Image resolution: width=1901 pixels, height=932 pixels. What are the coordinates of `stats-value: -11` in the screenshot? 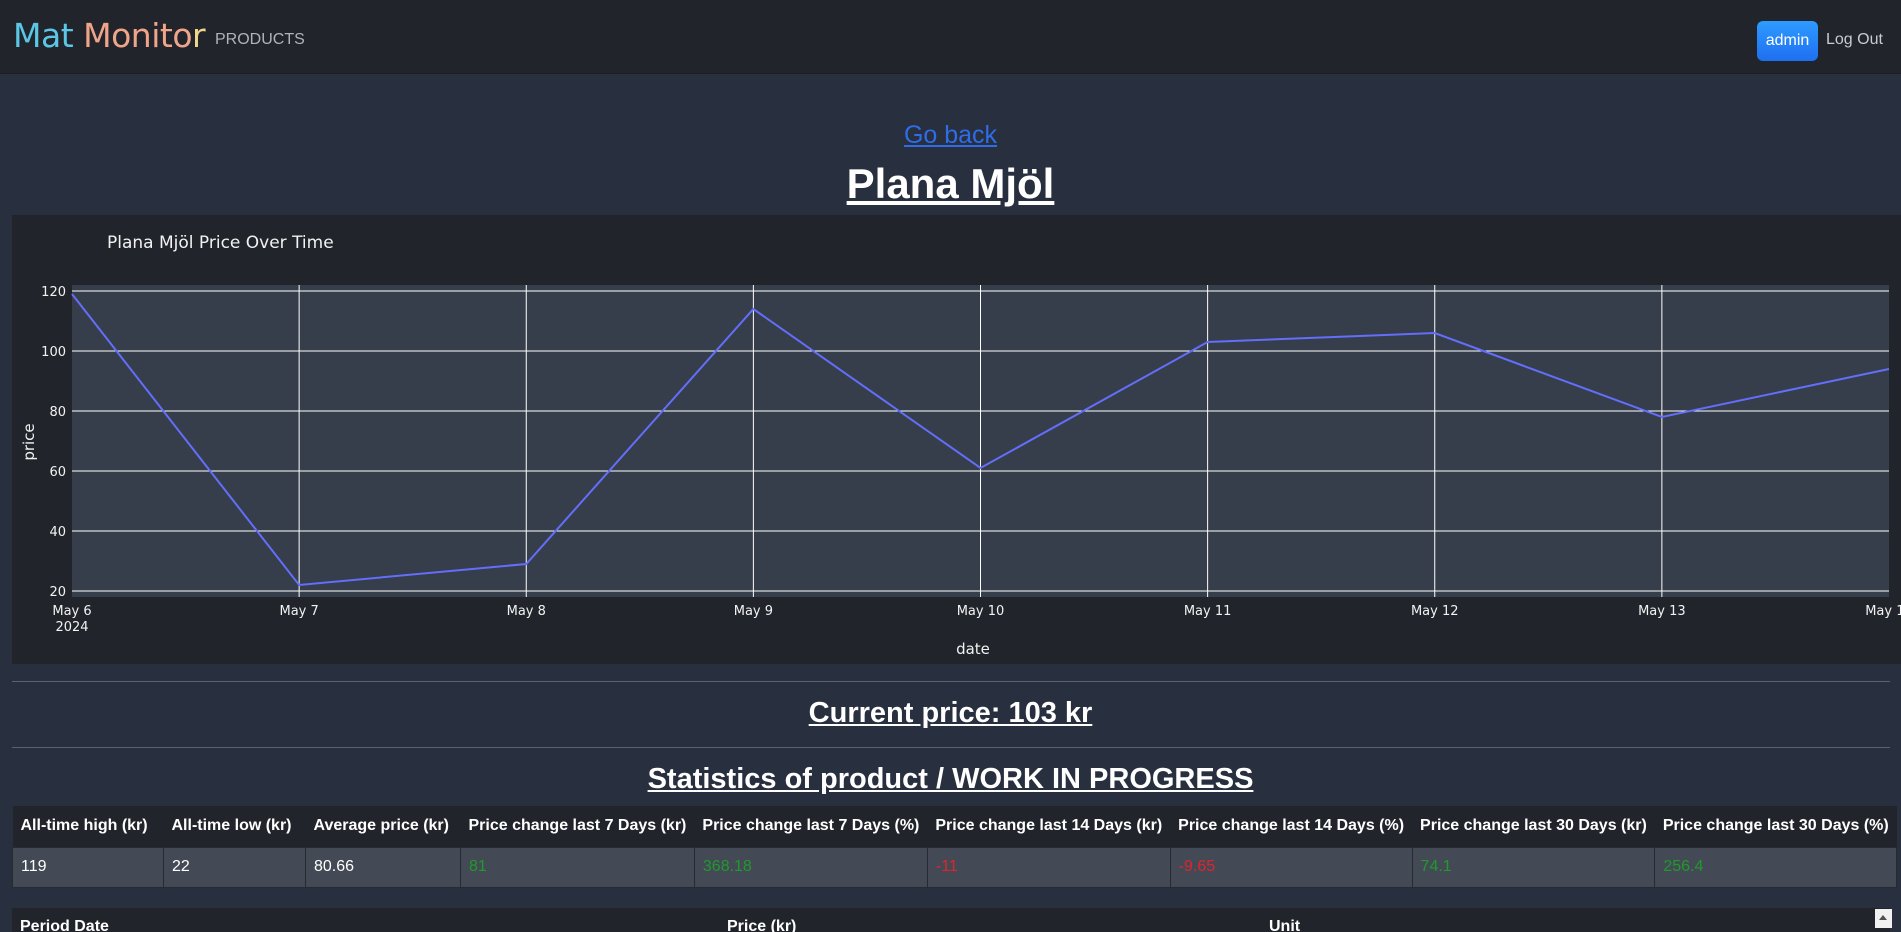 It's located at (1048, 867).